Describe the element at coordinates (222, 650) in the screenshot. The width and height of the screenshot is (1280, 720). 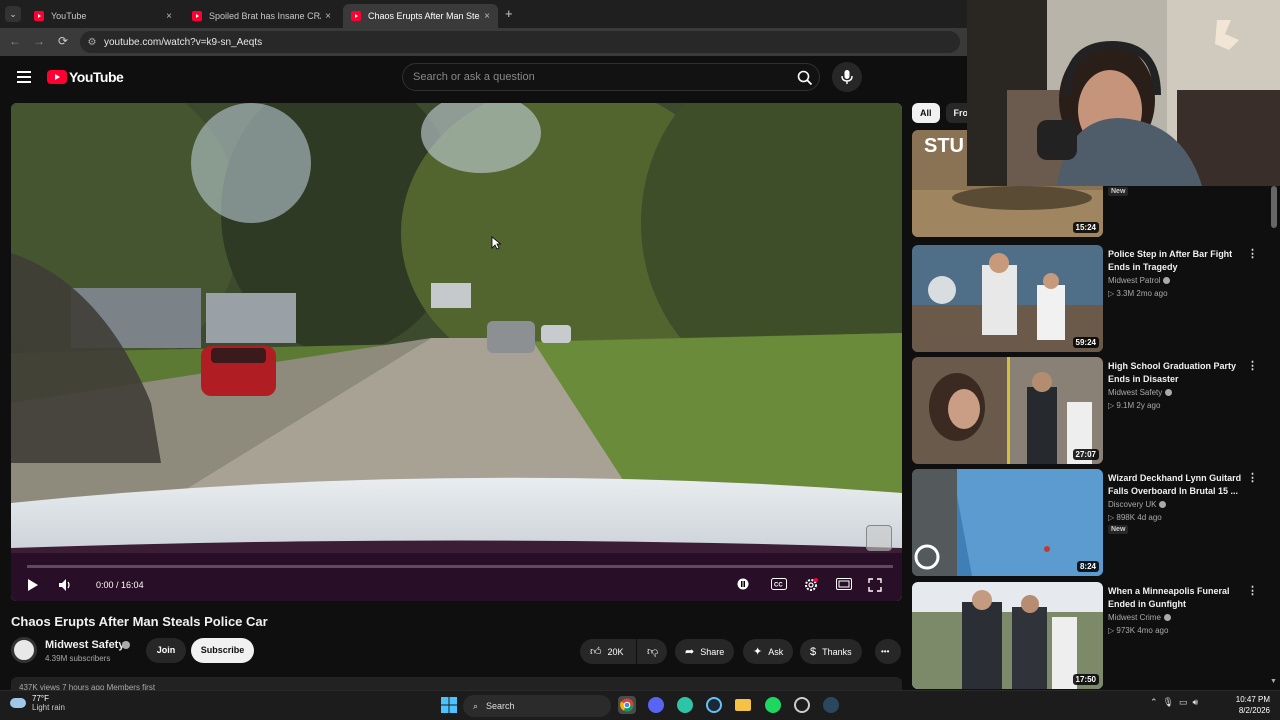
I see `subscribe-button: Subscribe` at that location.